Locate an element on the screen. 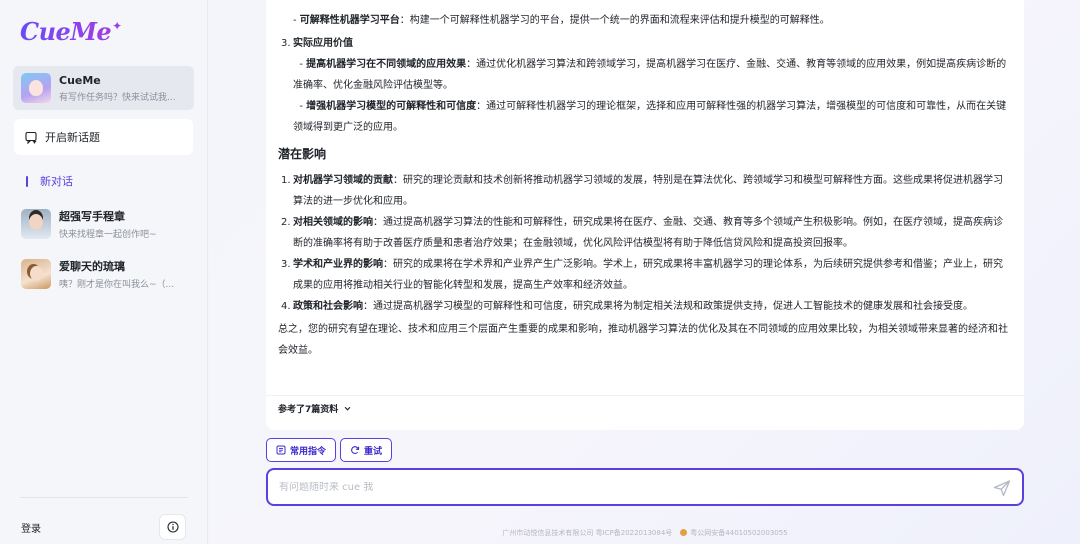  chevron-down-icon is located at coordinates (347, 408).